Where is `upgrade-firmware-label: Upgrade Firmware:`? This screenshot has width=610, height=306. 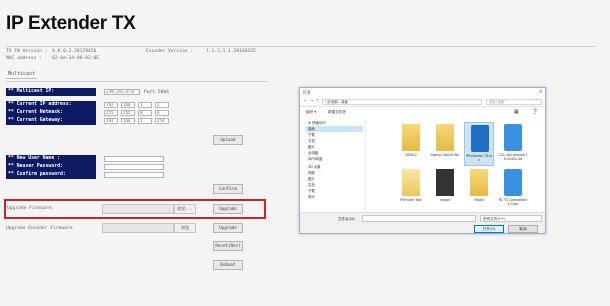 upgrade-firmware-label: Upgrade Firmware: is located at coordinates (31, 208).